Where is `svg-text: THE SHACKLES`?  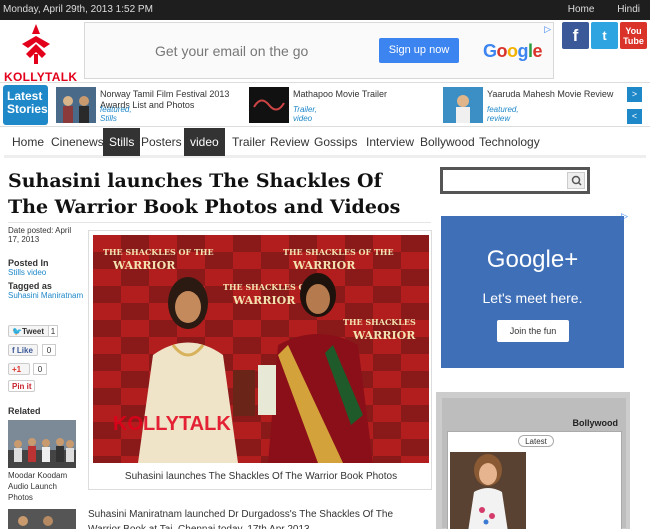
svg-text: THE SHACKLES is located at coordinates (379, 322).